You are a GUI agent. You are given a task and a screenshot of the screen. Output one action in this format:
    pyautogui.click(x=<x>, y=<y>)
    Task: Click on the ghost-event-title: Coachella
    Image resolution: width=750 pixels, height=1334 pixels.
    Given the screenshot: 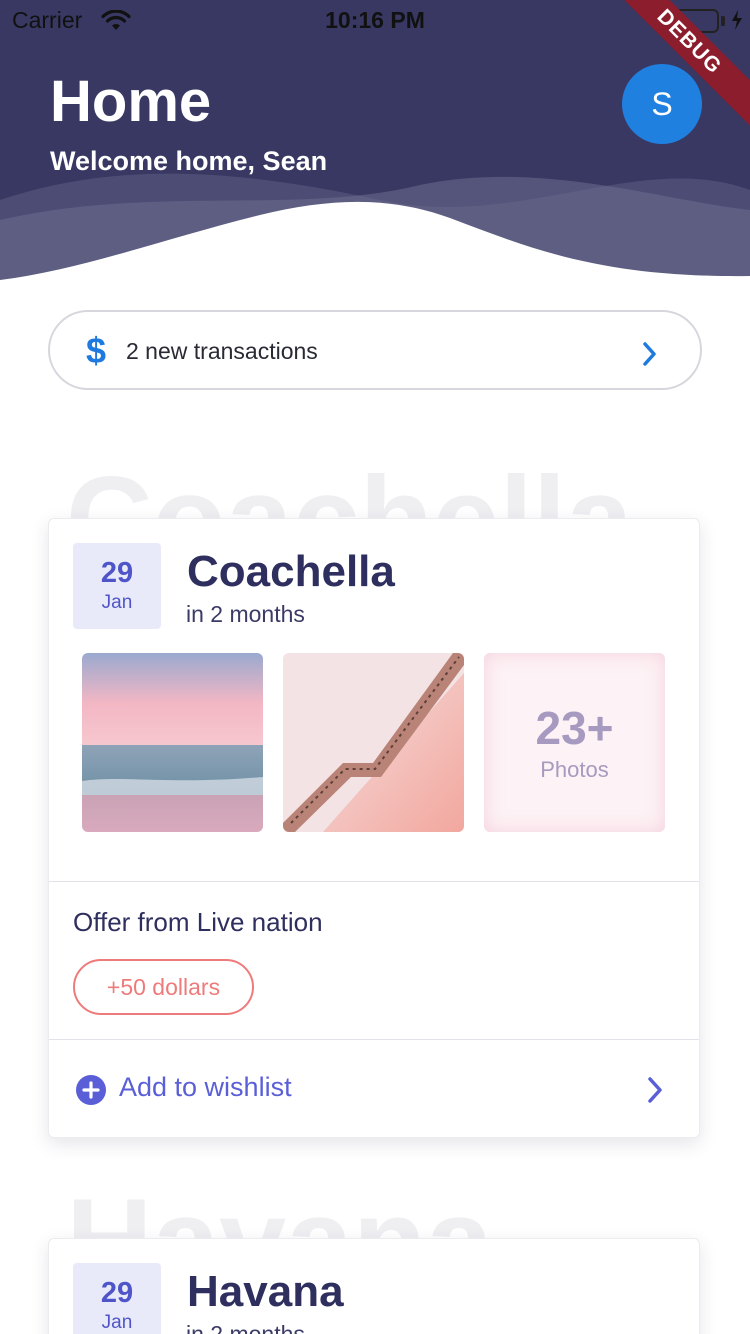 What is the action you would take?
    pyautogui.click(x=349, y=486)
    